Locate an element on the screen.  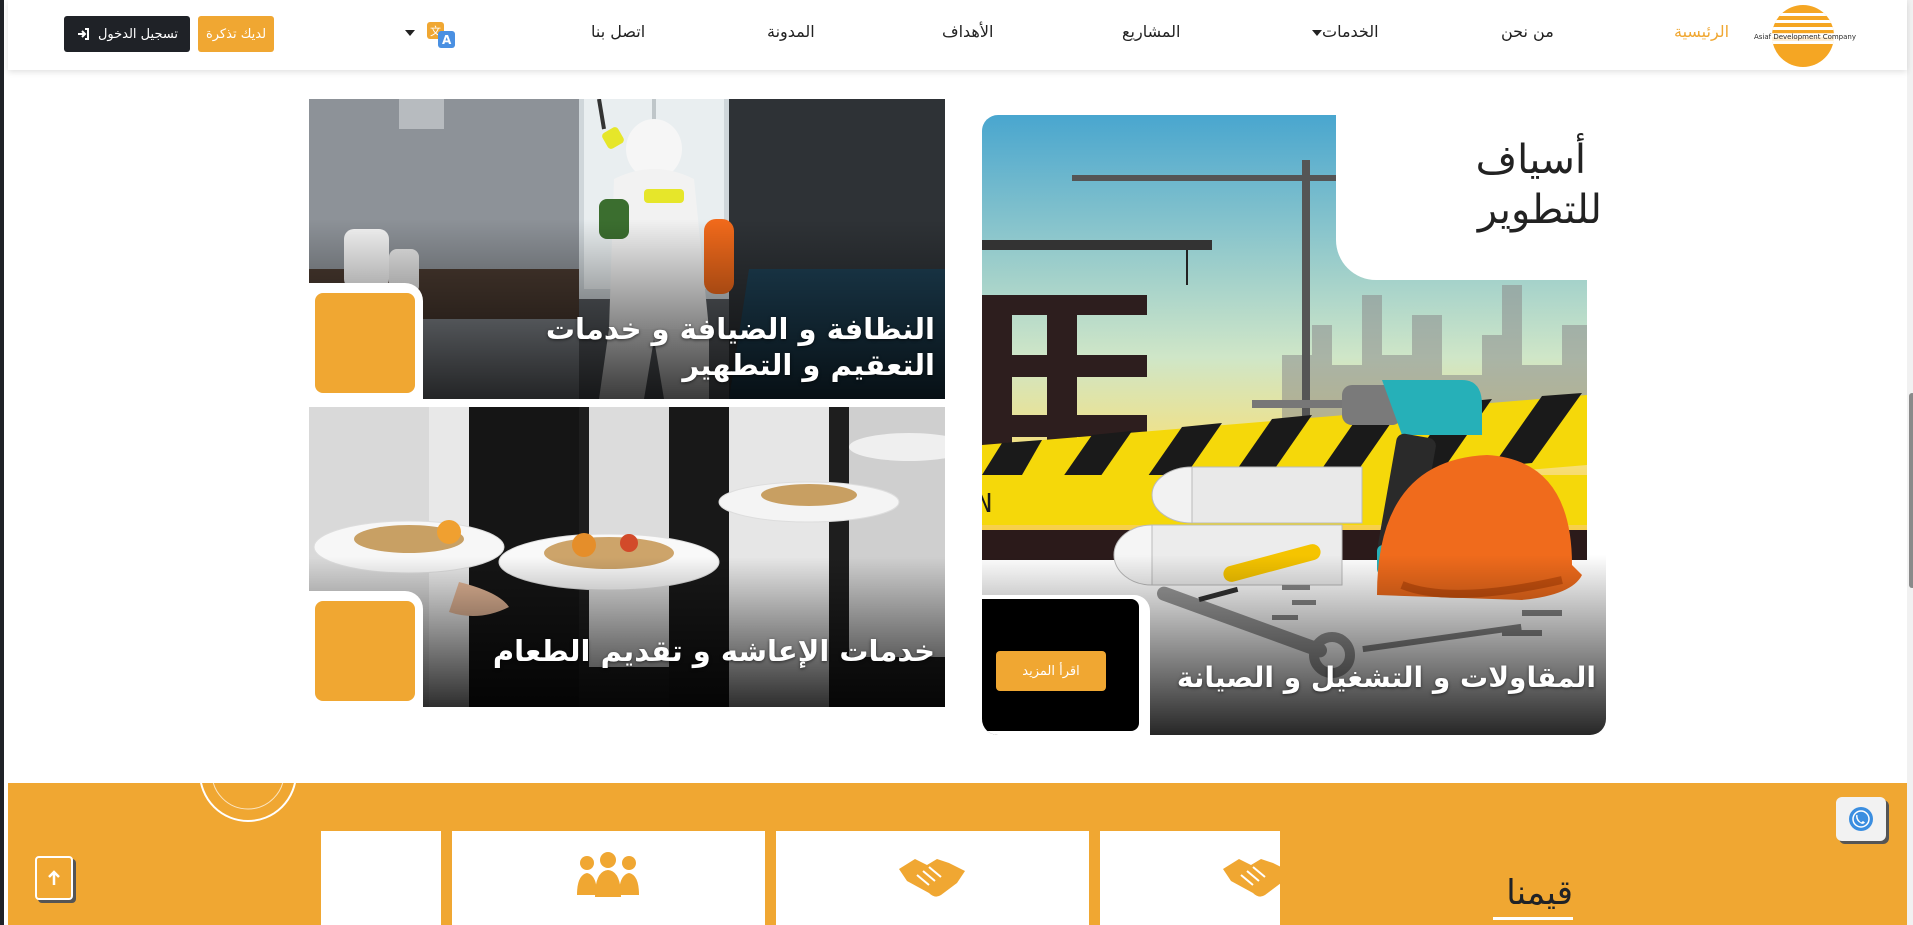
call-button is located at coordinates (1861, 819).